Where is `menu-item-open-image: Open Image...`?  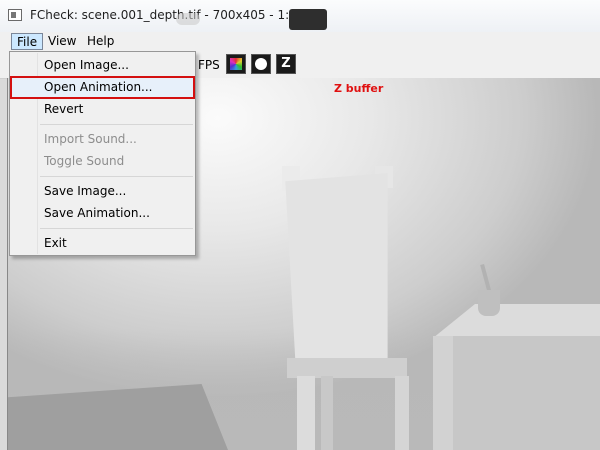 menu-item-open-image: Open Image... is located at coordinates (86, 65).